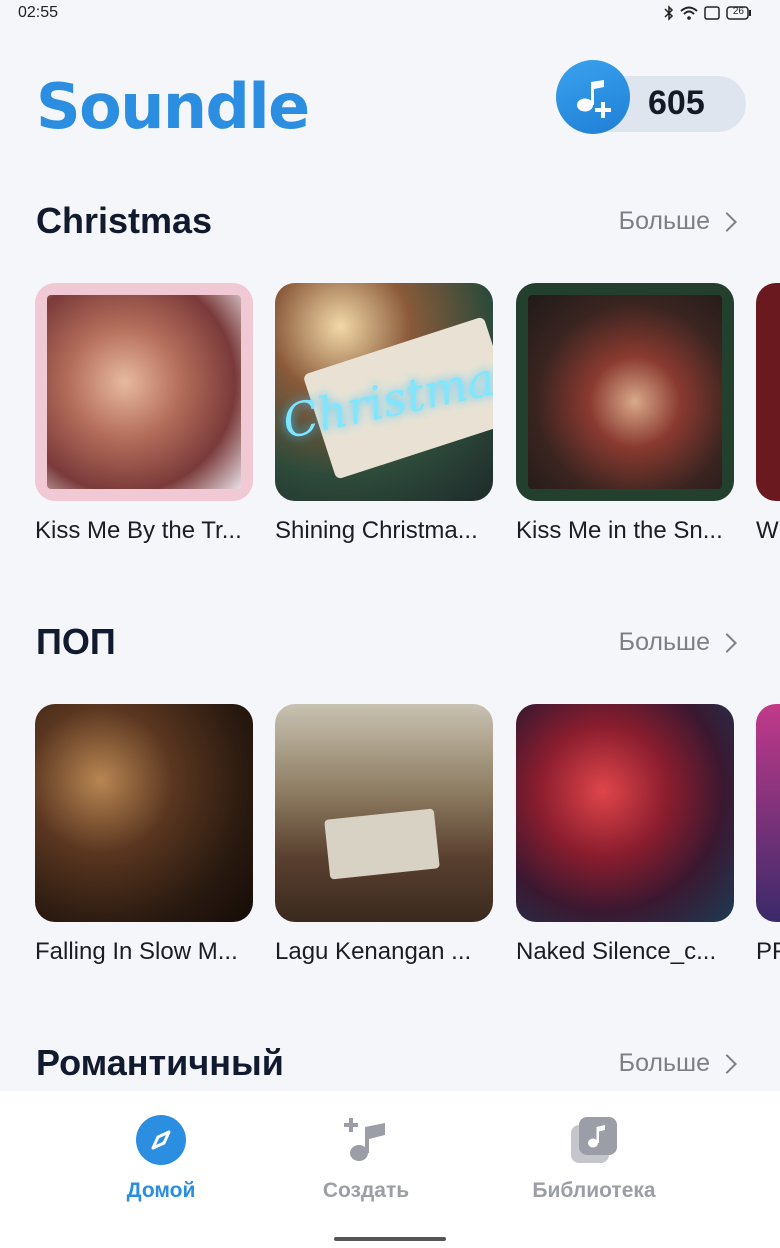 This screenshot has height=1248, width=780. What do you see at coordinates (366, 1140) in the screenshot?
I see `music-add-icon` at bounding box center [366, 1140].